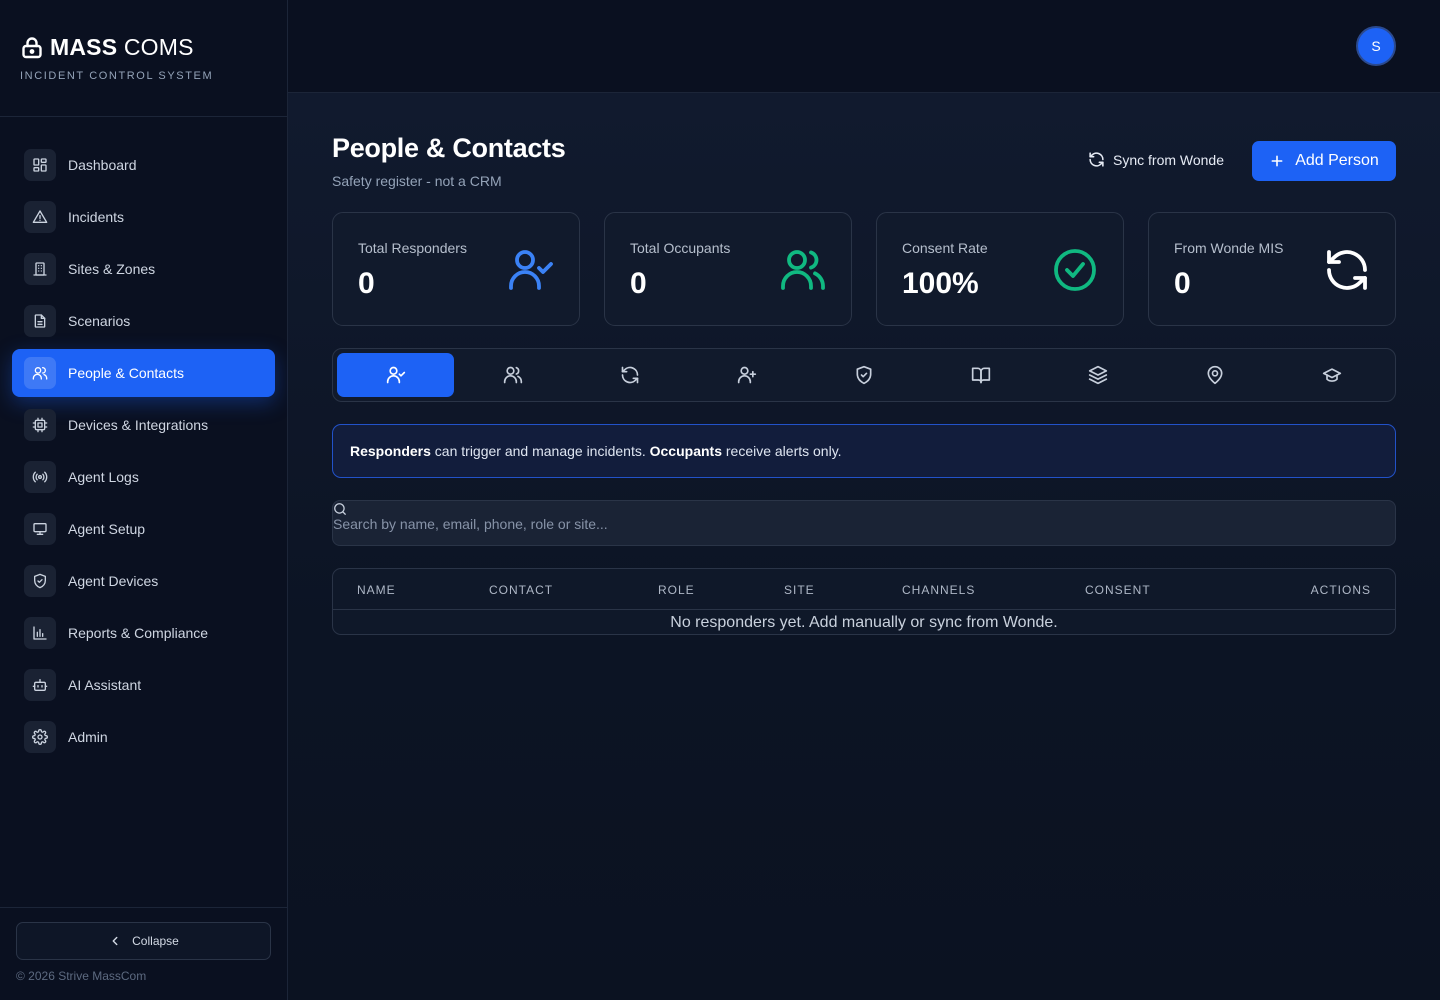 The width and height of the screenshot is (1440, 1000). What do you see at coordinates (88, 737) in the screenshot?
I see `sidebar-item-label: Admin` at bounding box center [88, 737].